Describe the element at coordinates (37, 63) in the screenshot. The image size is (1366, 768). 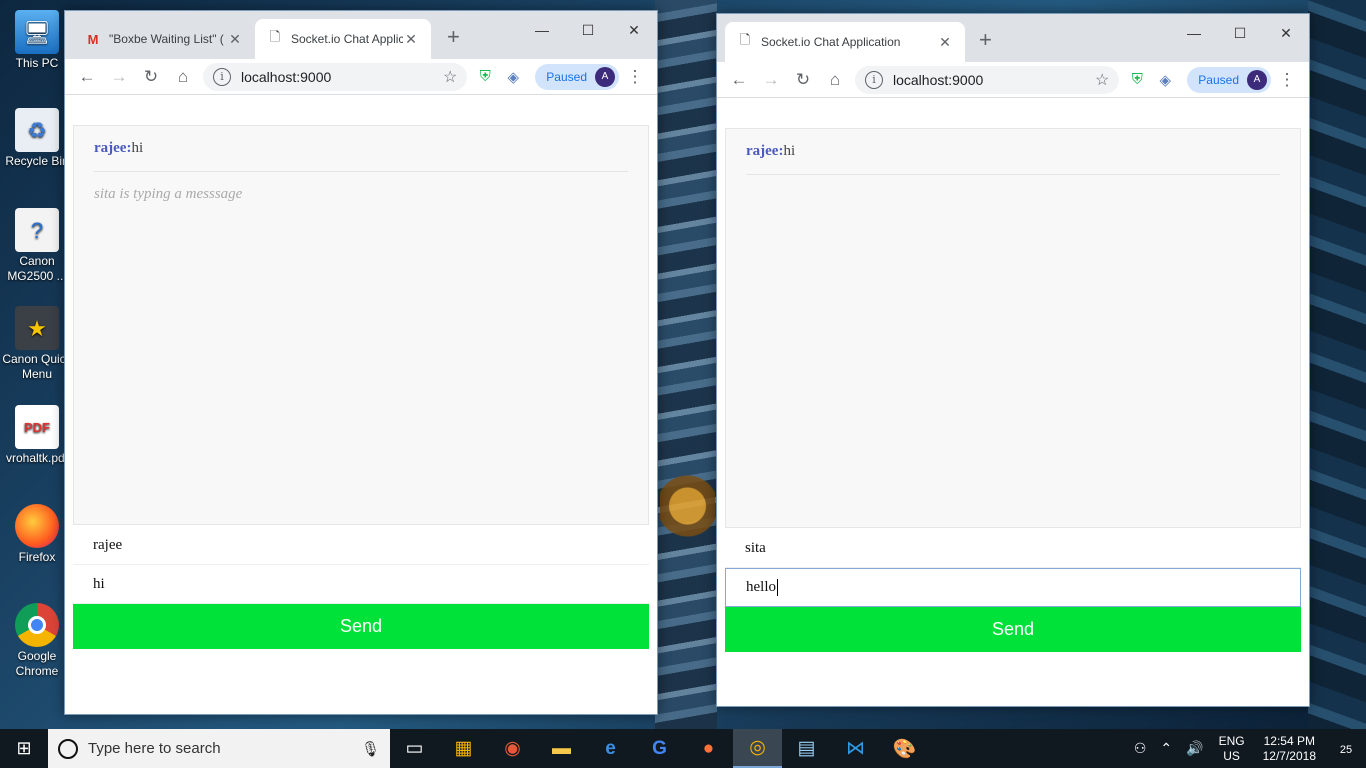
I see `desktop-icon-label: This PC` at that location.